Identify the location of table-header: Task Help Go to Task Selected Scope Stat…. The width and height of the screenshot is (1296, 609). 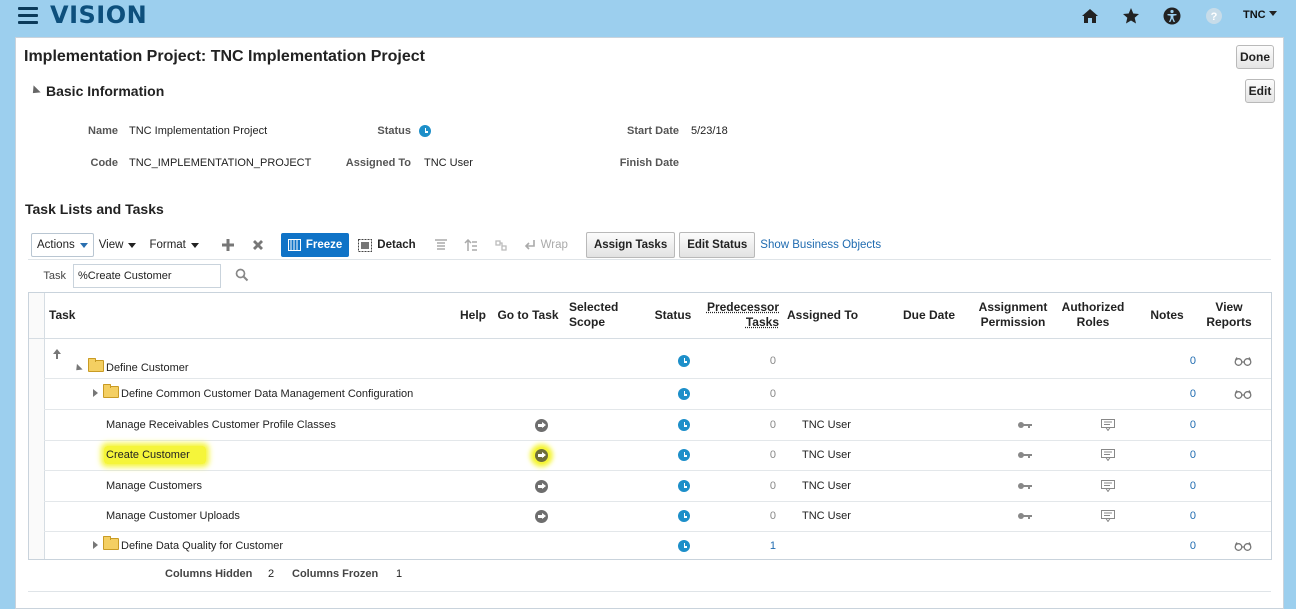
(650, 316).